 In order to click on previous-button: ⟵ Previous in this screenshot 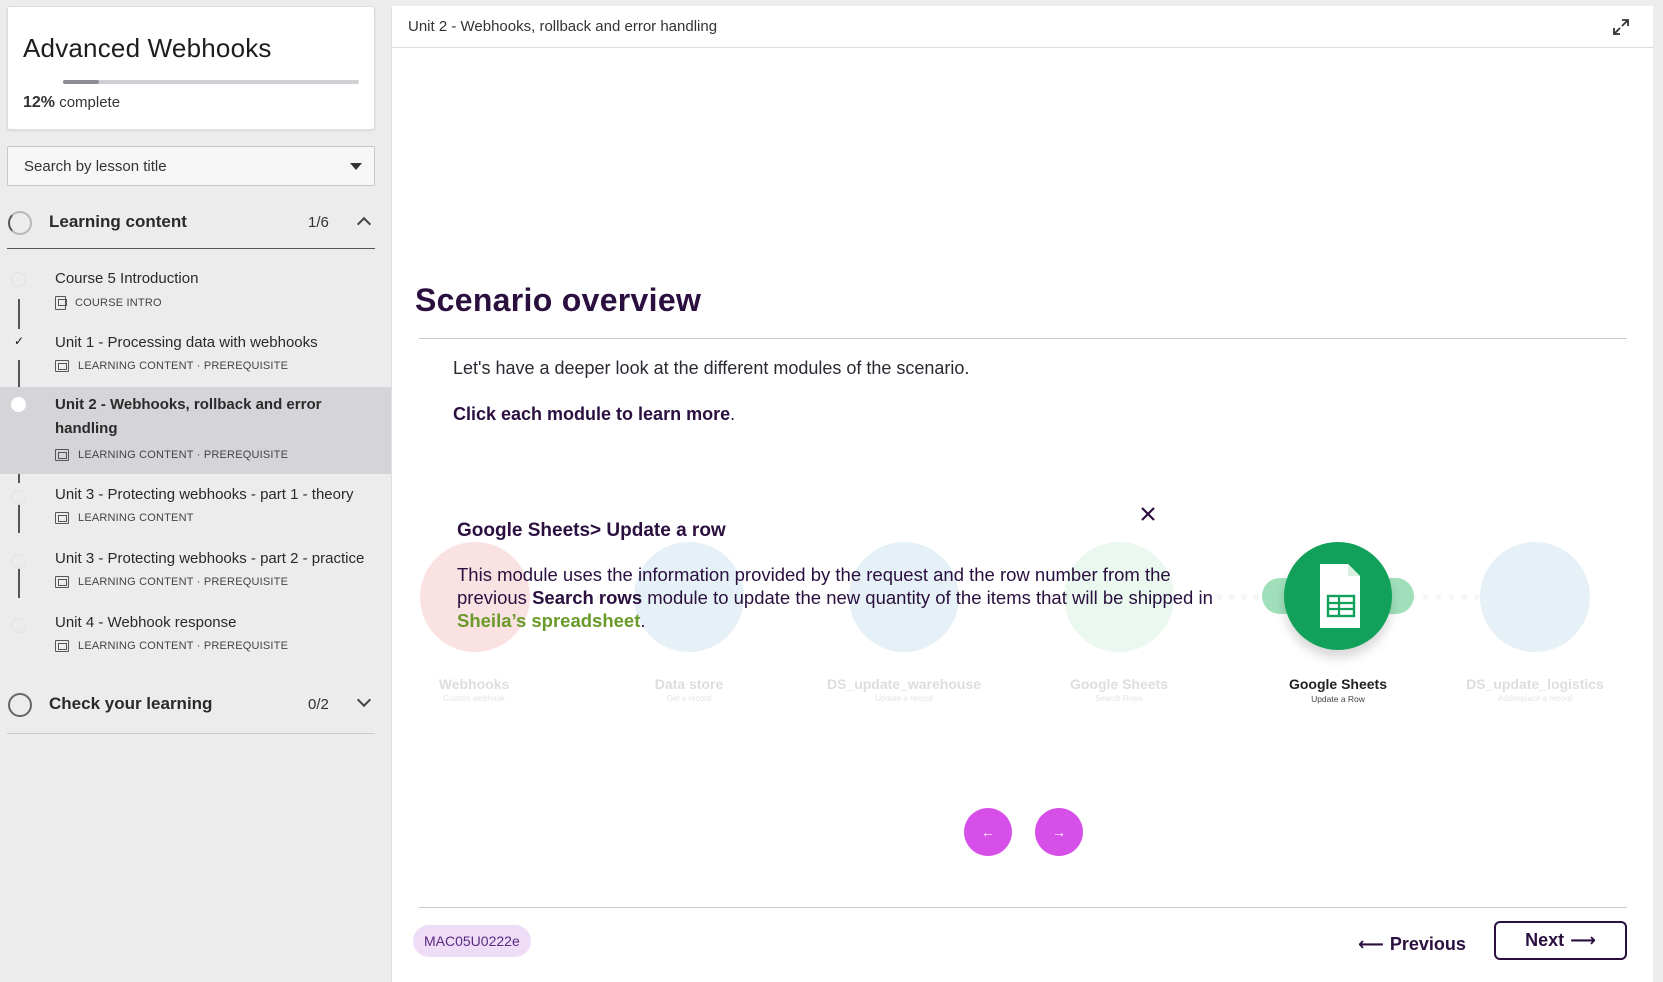, I will do `click(1412, 944)`.